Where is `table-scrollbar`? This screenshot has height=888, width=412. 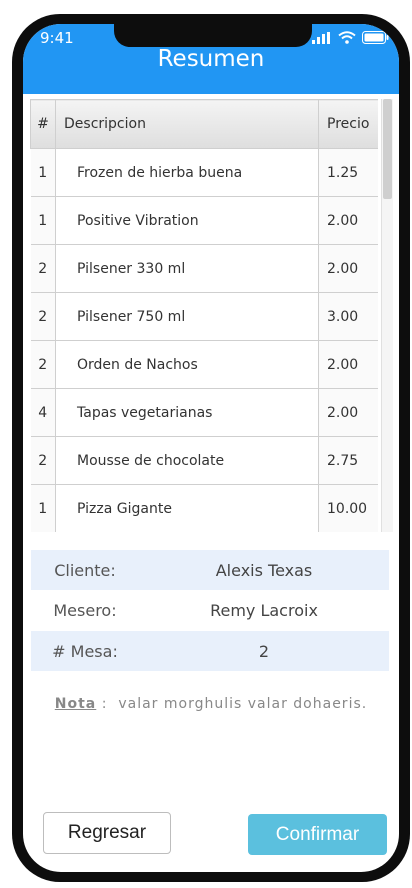
table-scrollbar is located at coordinates (387, 315).